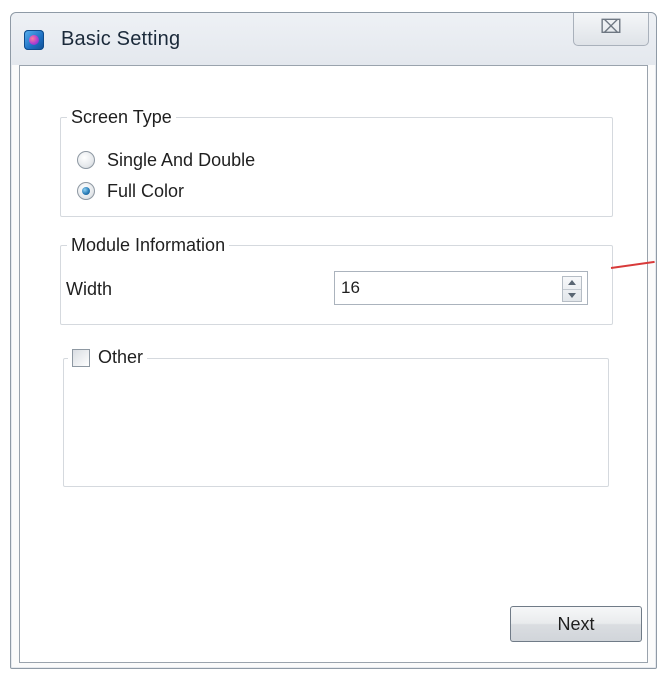 The width and height of the screenshot is (658, 673). I want to click on module-information-group: Module Information Width 16, so click(336, 280).